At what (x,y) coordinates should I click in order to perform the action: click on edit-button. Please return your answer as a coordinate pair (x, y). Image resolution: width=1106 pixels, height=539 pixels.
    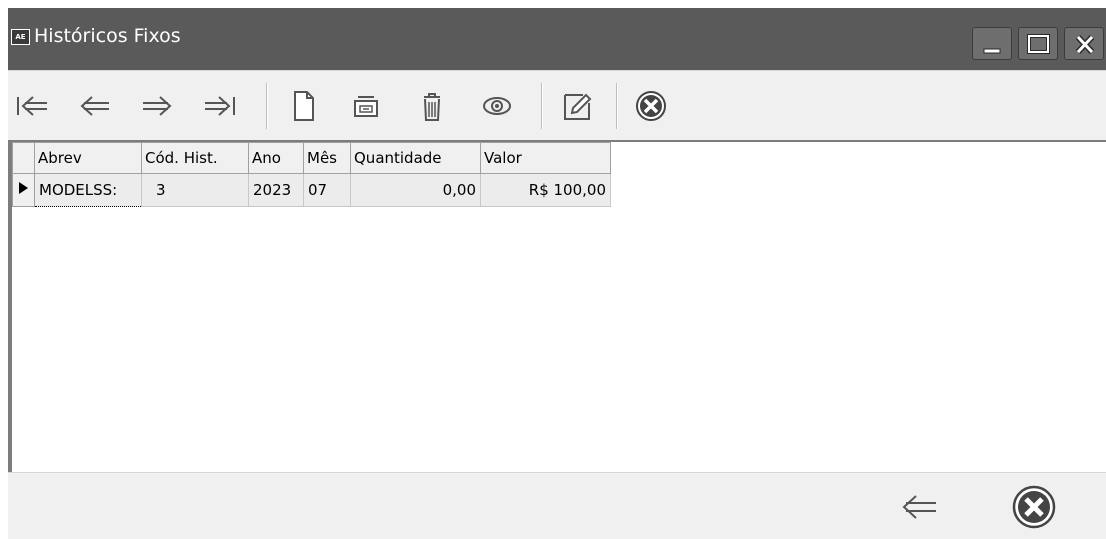
    Looking at the image, I should click on (577, 106).